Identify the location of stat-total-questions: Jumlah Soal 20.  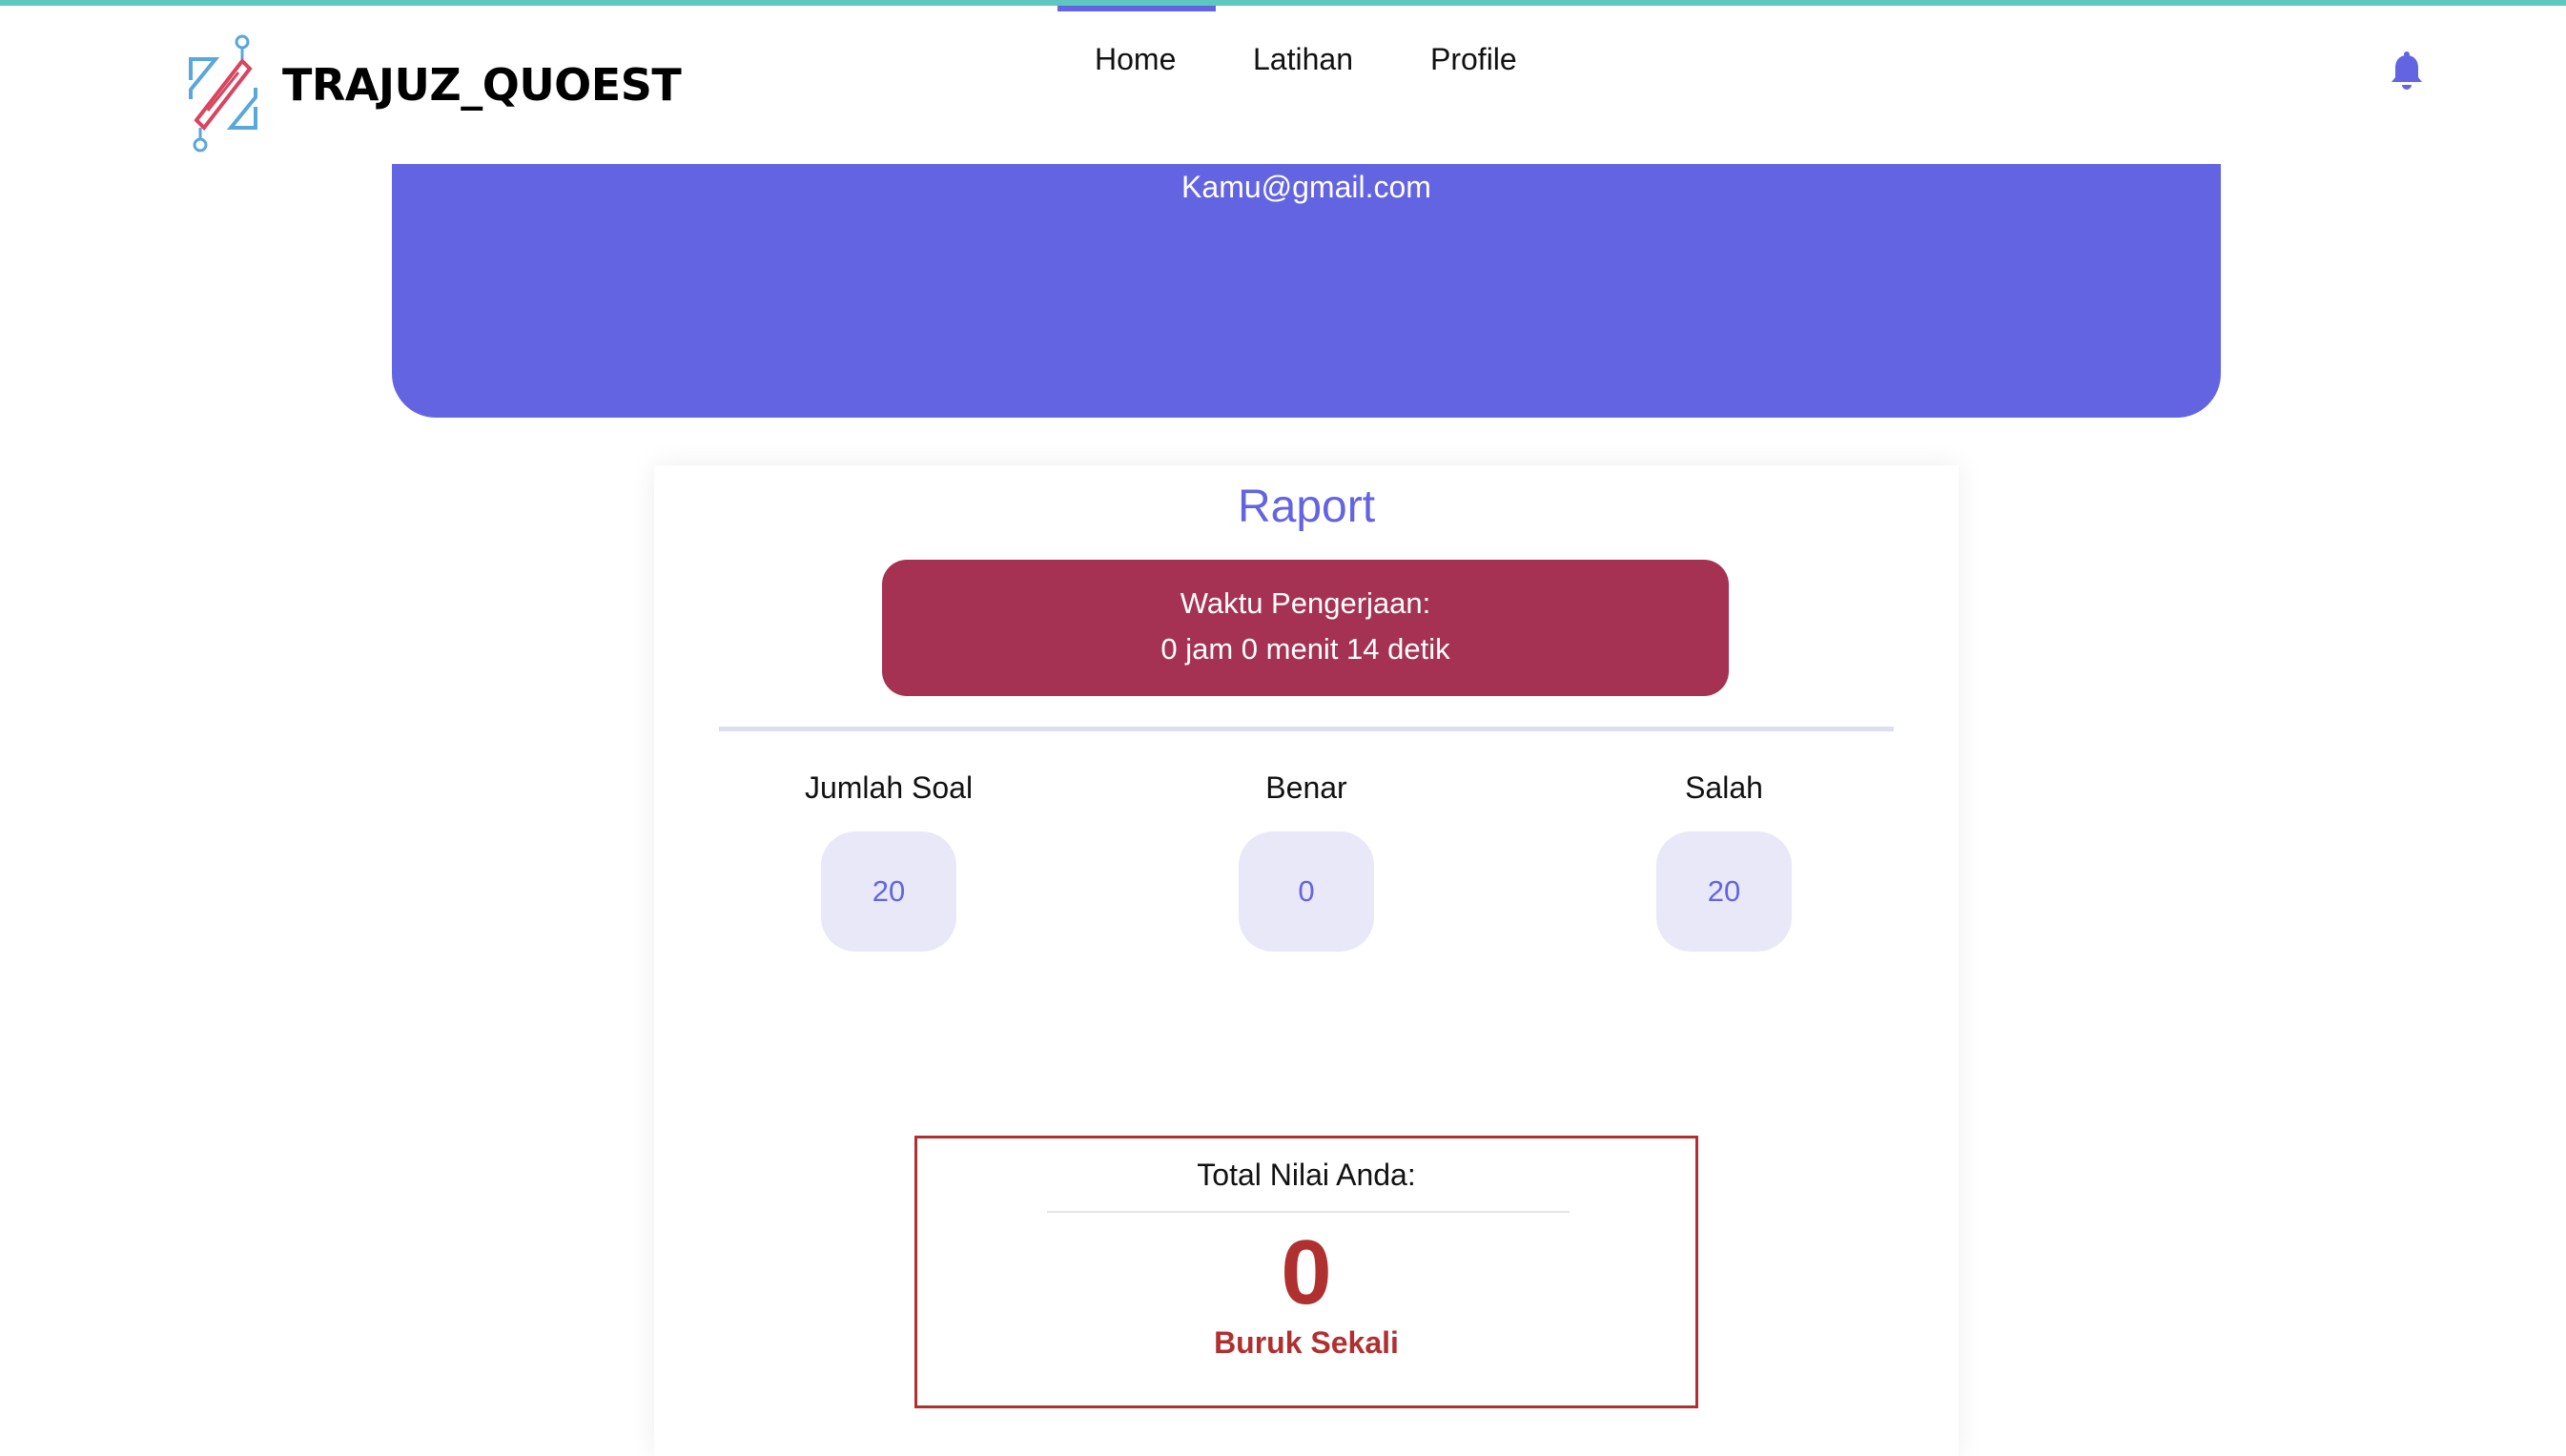
(889, 859).